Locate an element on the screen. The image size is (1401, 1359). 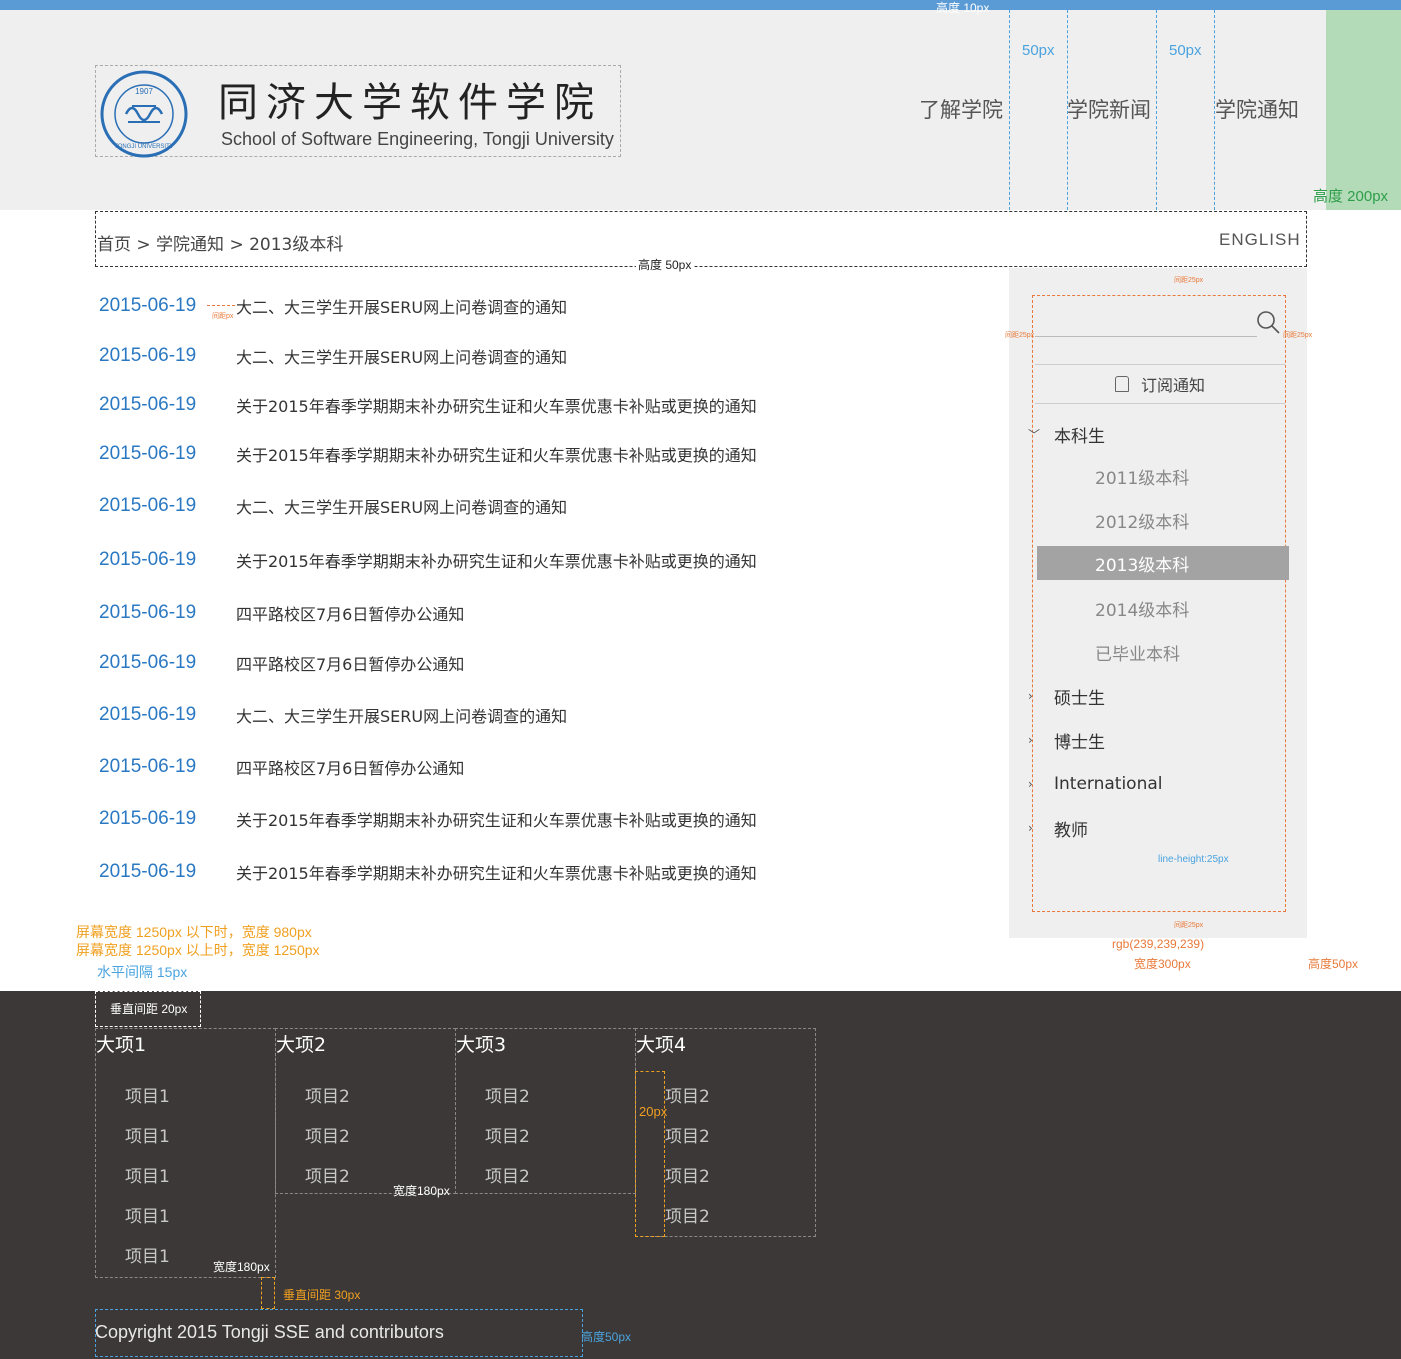
seal-year: 1907 is located at coordinates (144, 91).